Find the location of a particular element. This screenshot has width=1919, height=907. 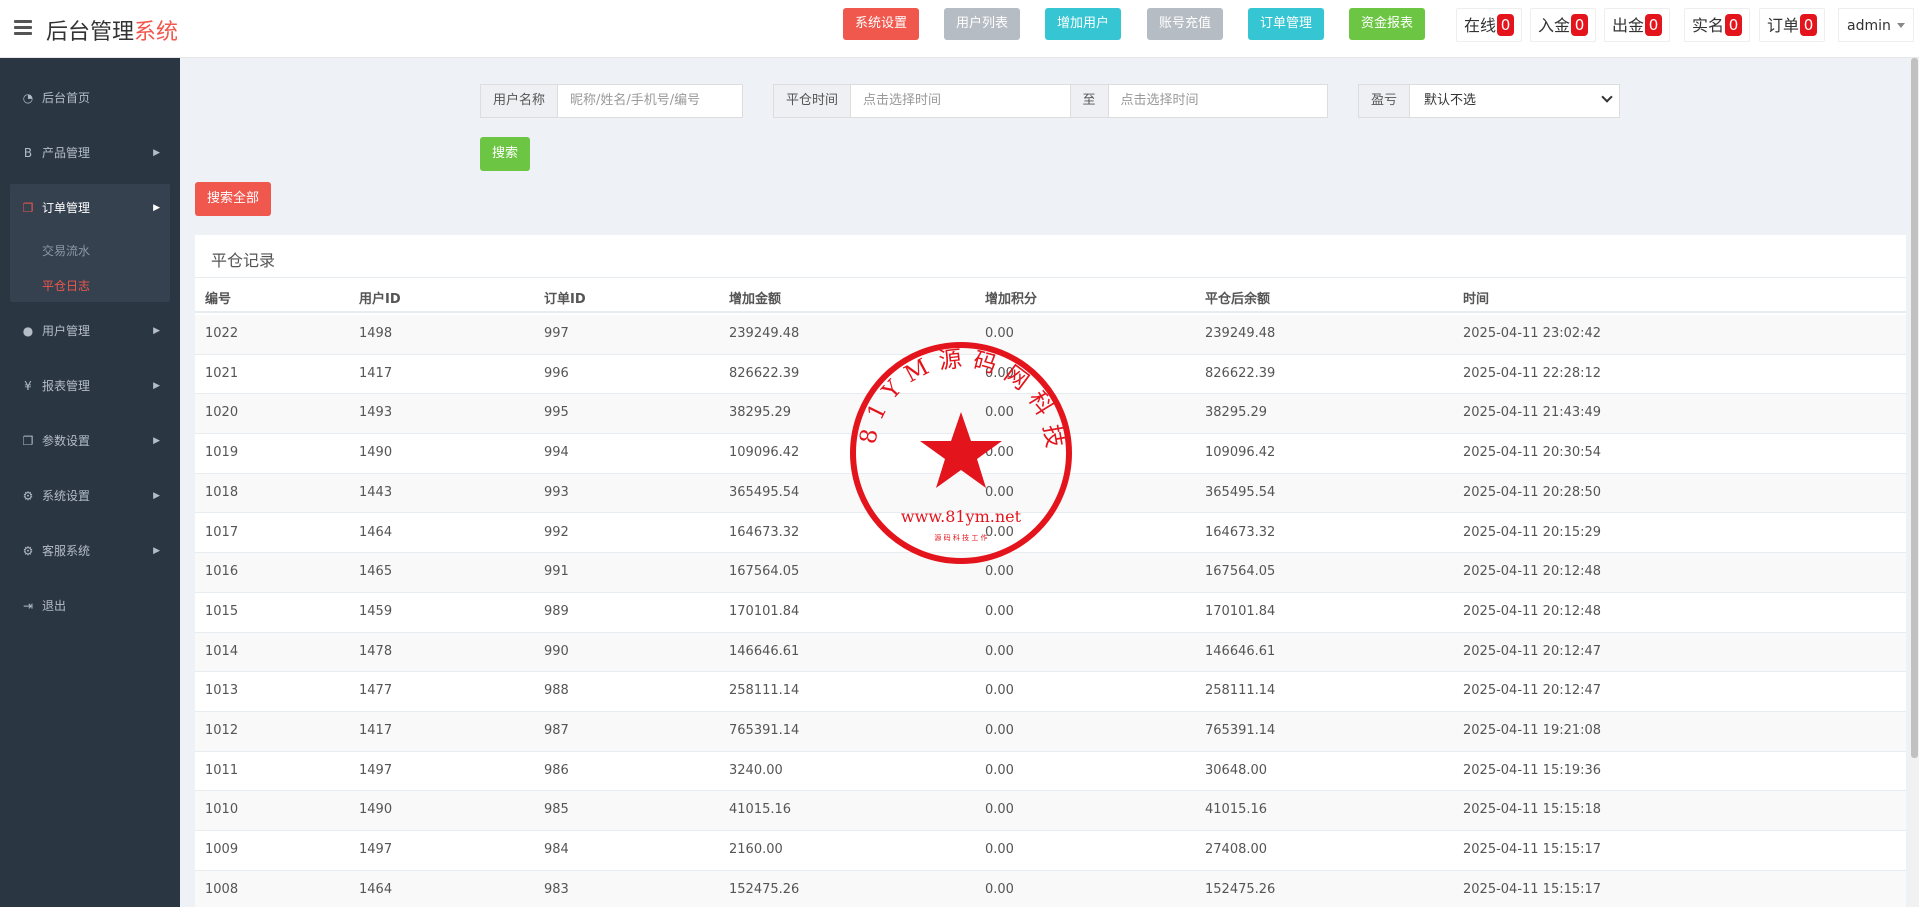

menu-toggle-icon is located at coordinates (23, 28).